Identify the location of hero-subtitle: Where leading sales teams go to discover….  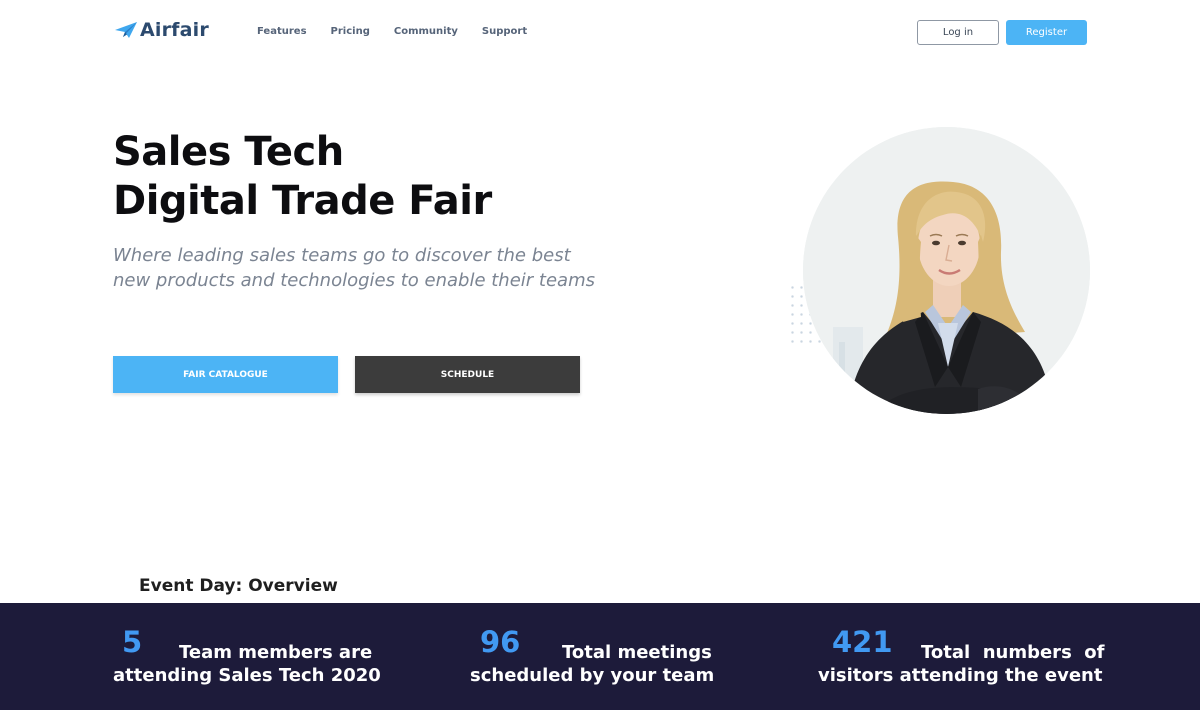
(354, 268).